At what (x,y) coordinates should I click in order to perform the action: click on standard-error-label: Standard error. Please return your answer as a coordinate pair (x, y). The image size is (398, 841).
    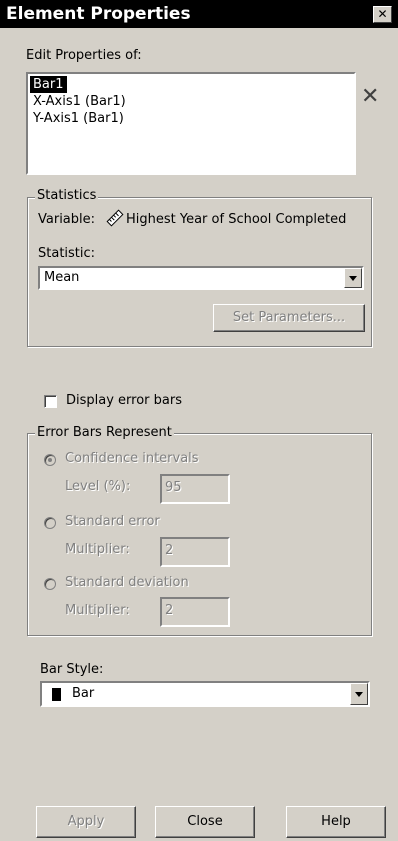
    Looking at the image, I should click on (112, 521).